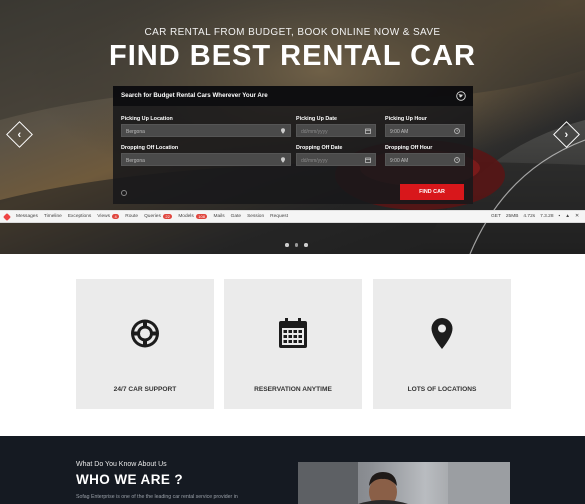  What do you see at coordinates (130, 479) in the screenshot?
I see `about-title: WHO WE ARE ?` at bounding box center [130, 479].